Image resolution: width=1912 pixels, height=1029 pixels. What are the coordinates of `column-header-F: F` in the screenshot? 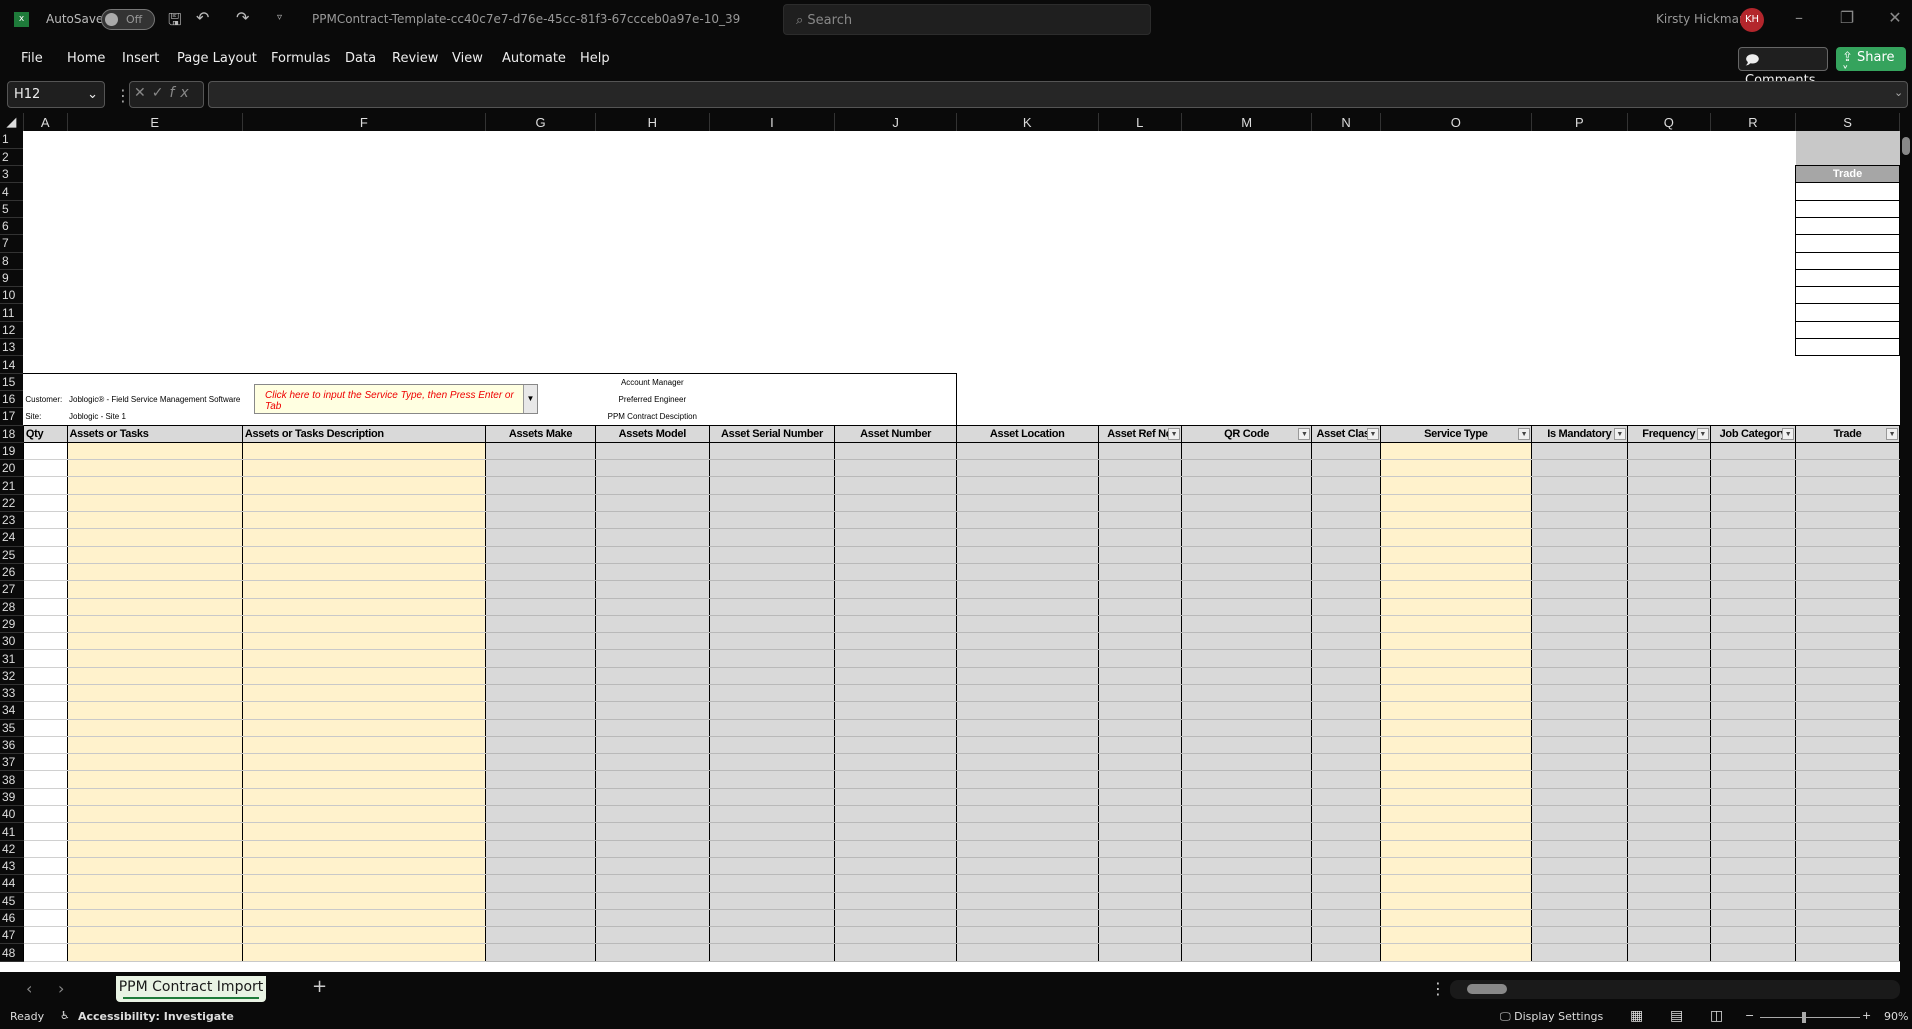 It's located at (364, 122).